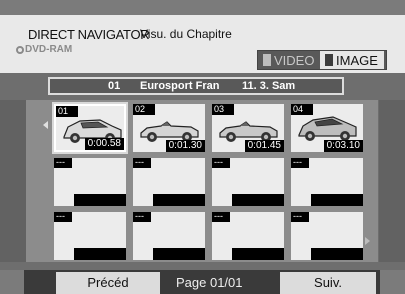 This screenshot has width=405, height=294. I want to click on chapter-number: 03, so click(223, 109).